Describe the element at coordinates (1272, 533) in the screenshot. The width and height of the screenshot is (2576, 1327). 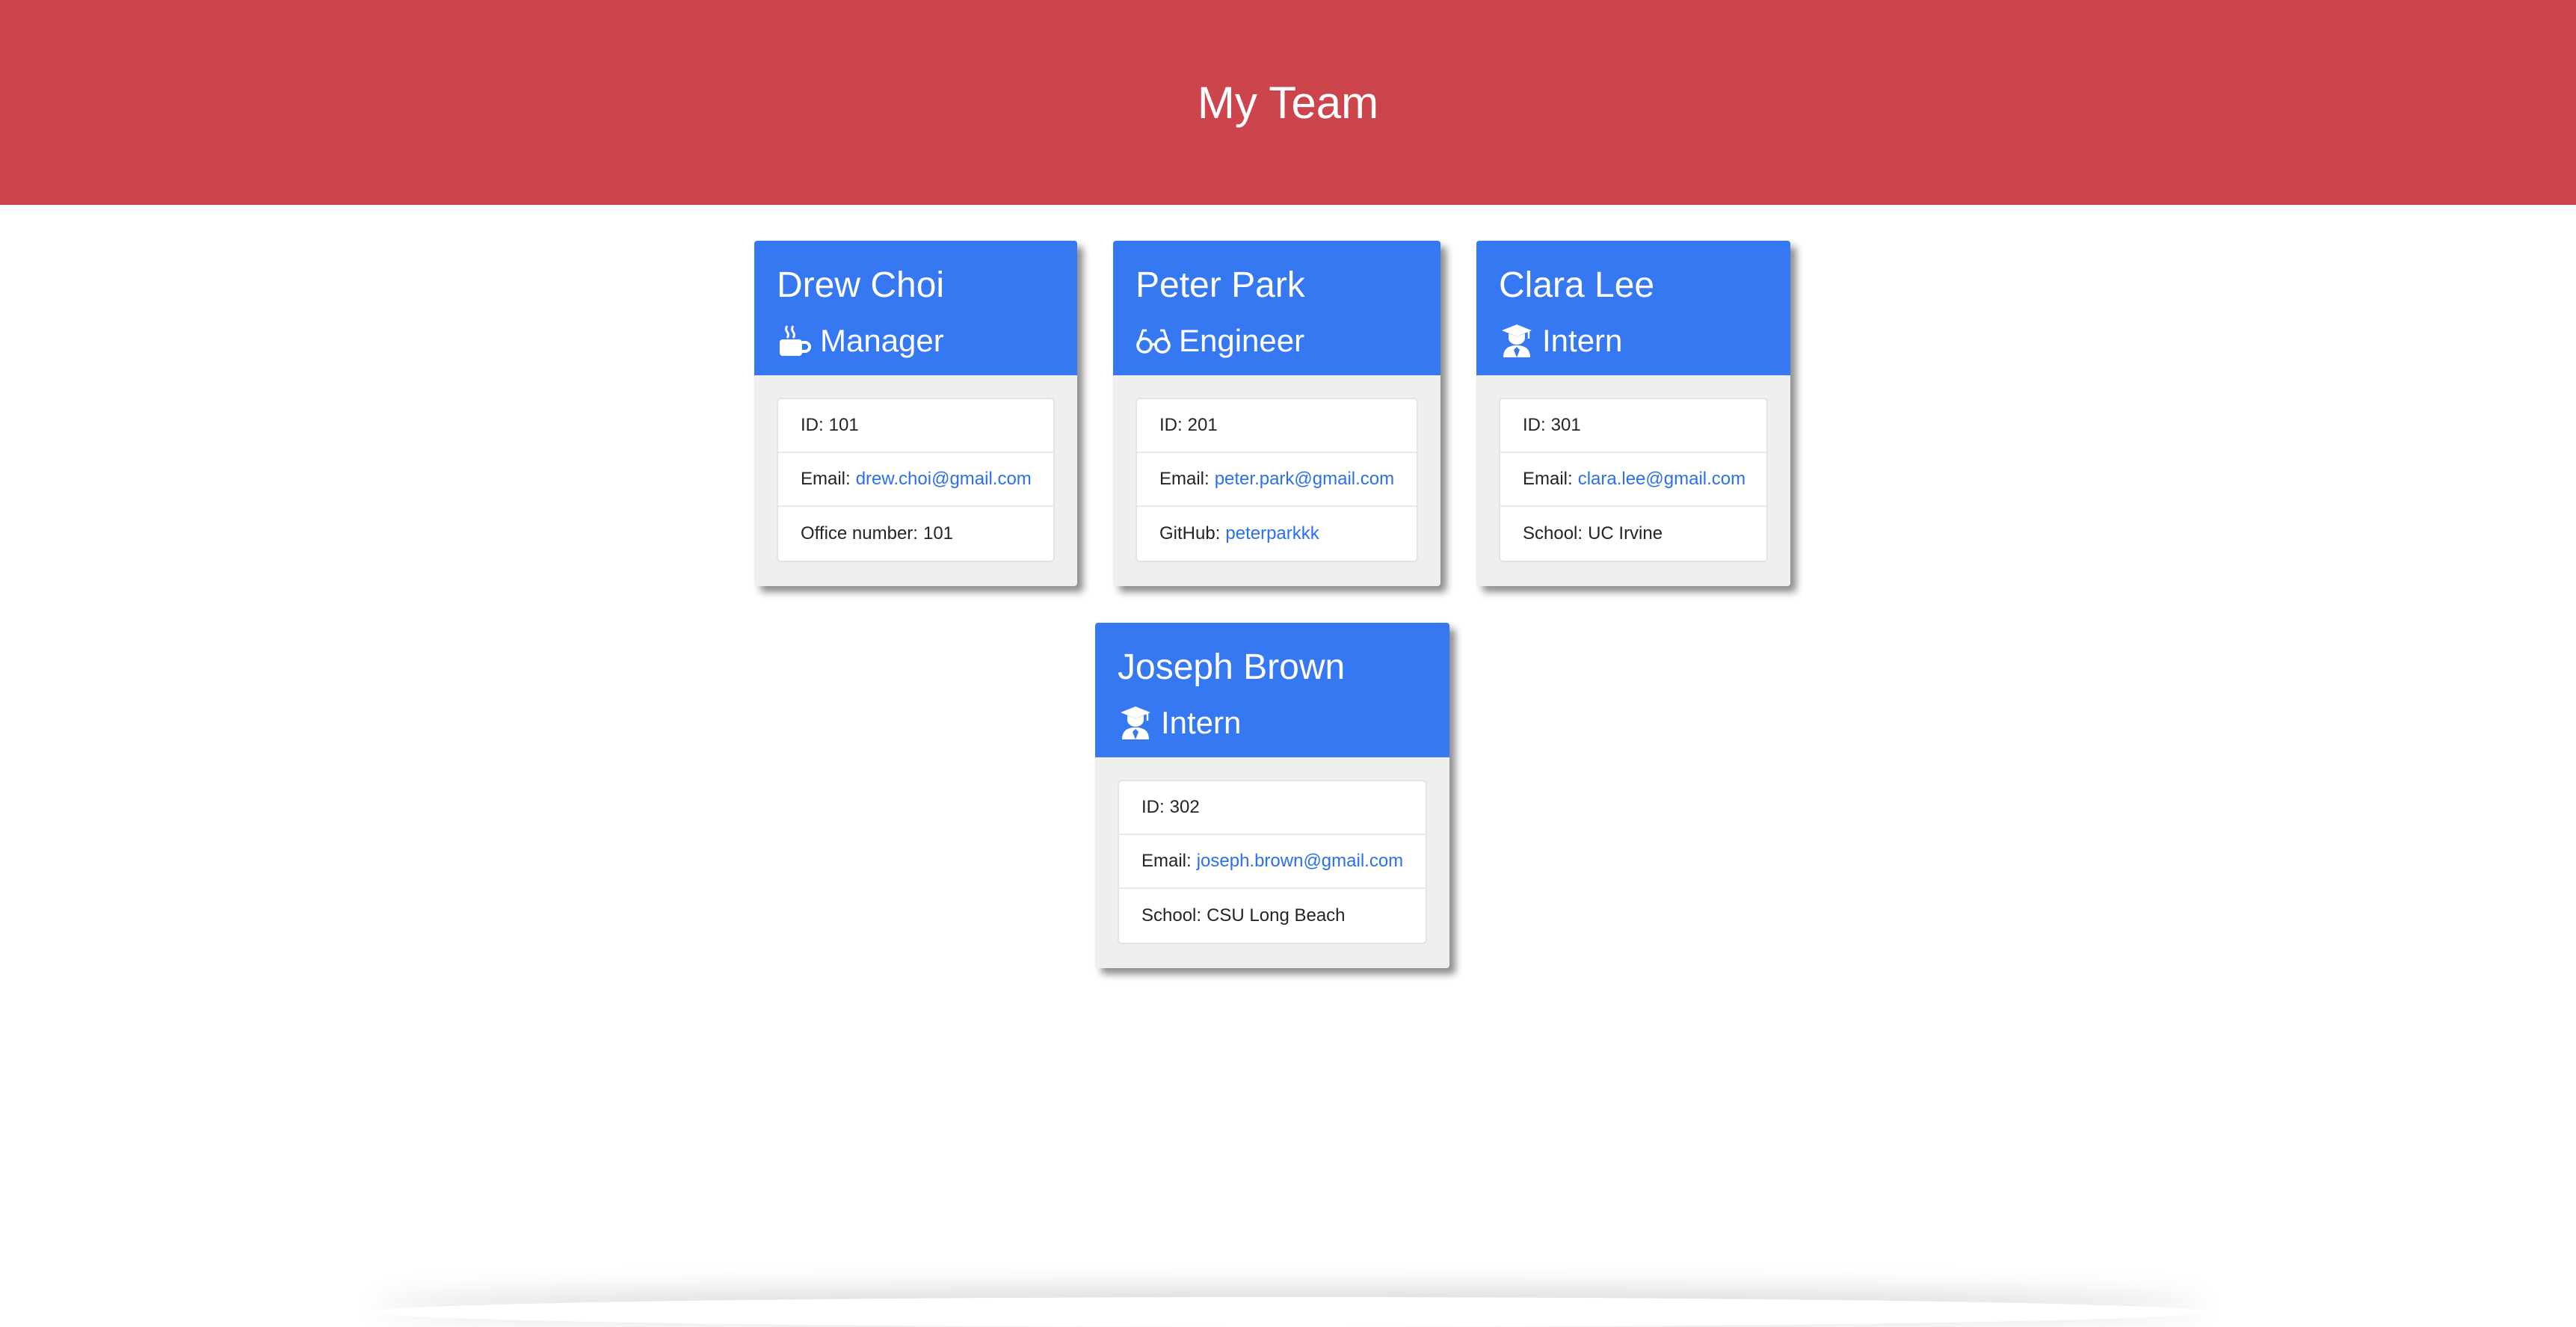
I see `github-link: peterparkkk` at that location.